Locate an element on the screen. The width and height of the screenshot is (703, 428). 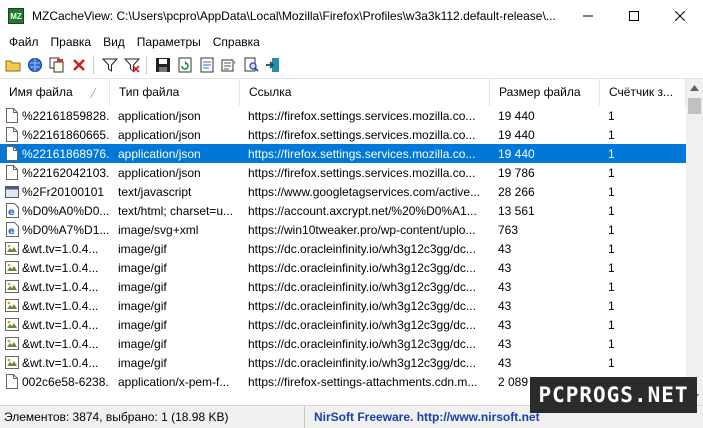
column-header-url: Ссылка is located at coordinates (365, 92).